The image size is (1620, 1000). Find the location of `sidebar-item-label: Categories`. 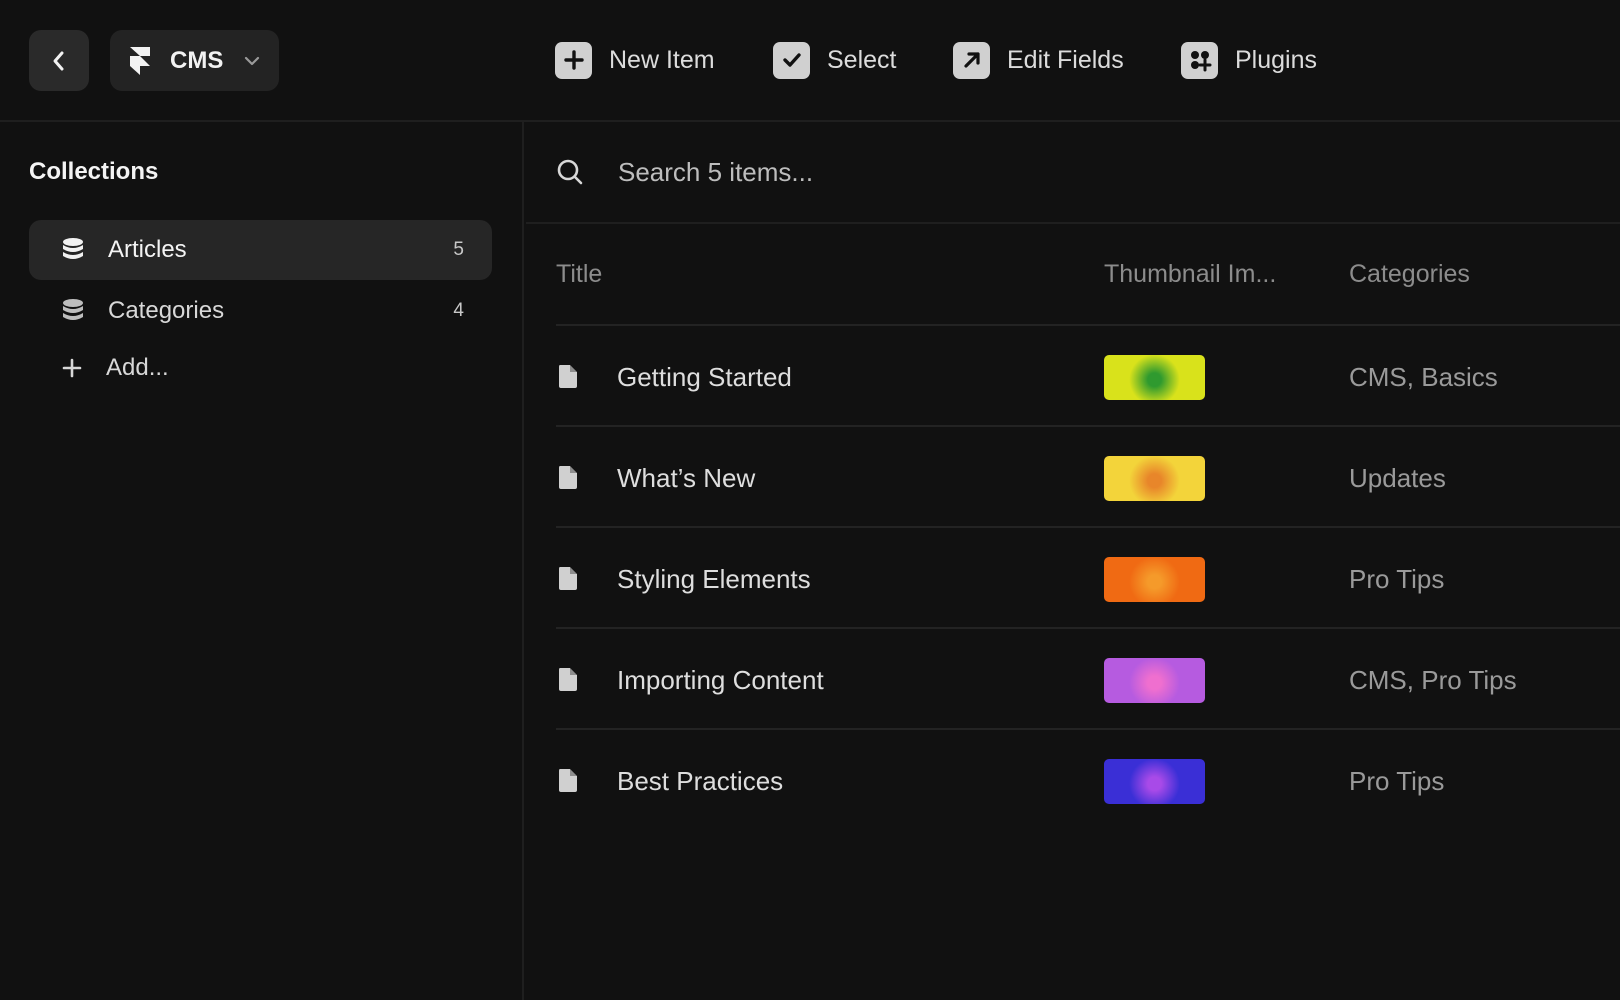

sidebar-item-label: Categories is located at coordinates (166, 310).